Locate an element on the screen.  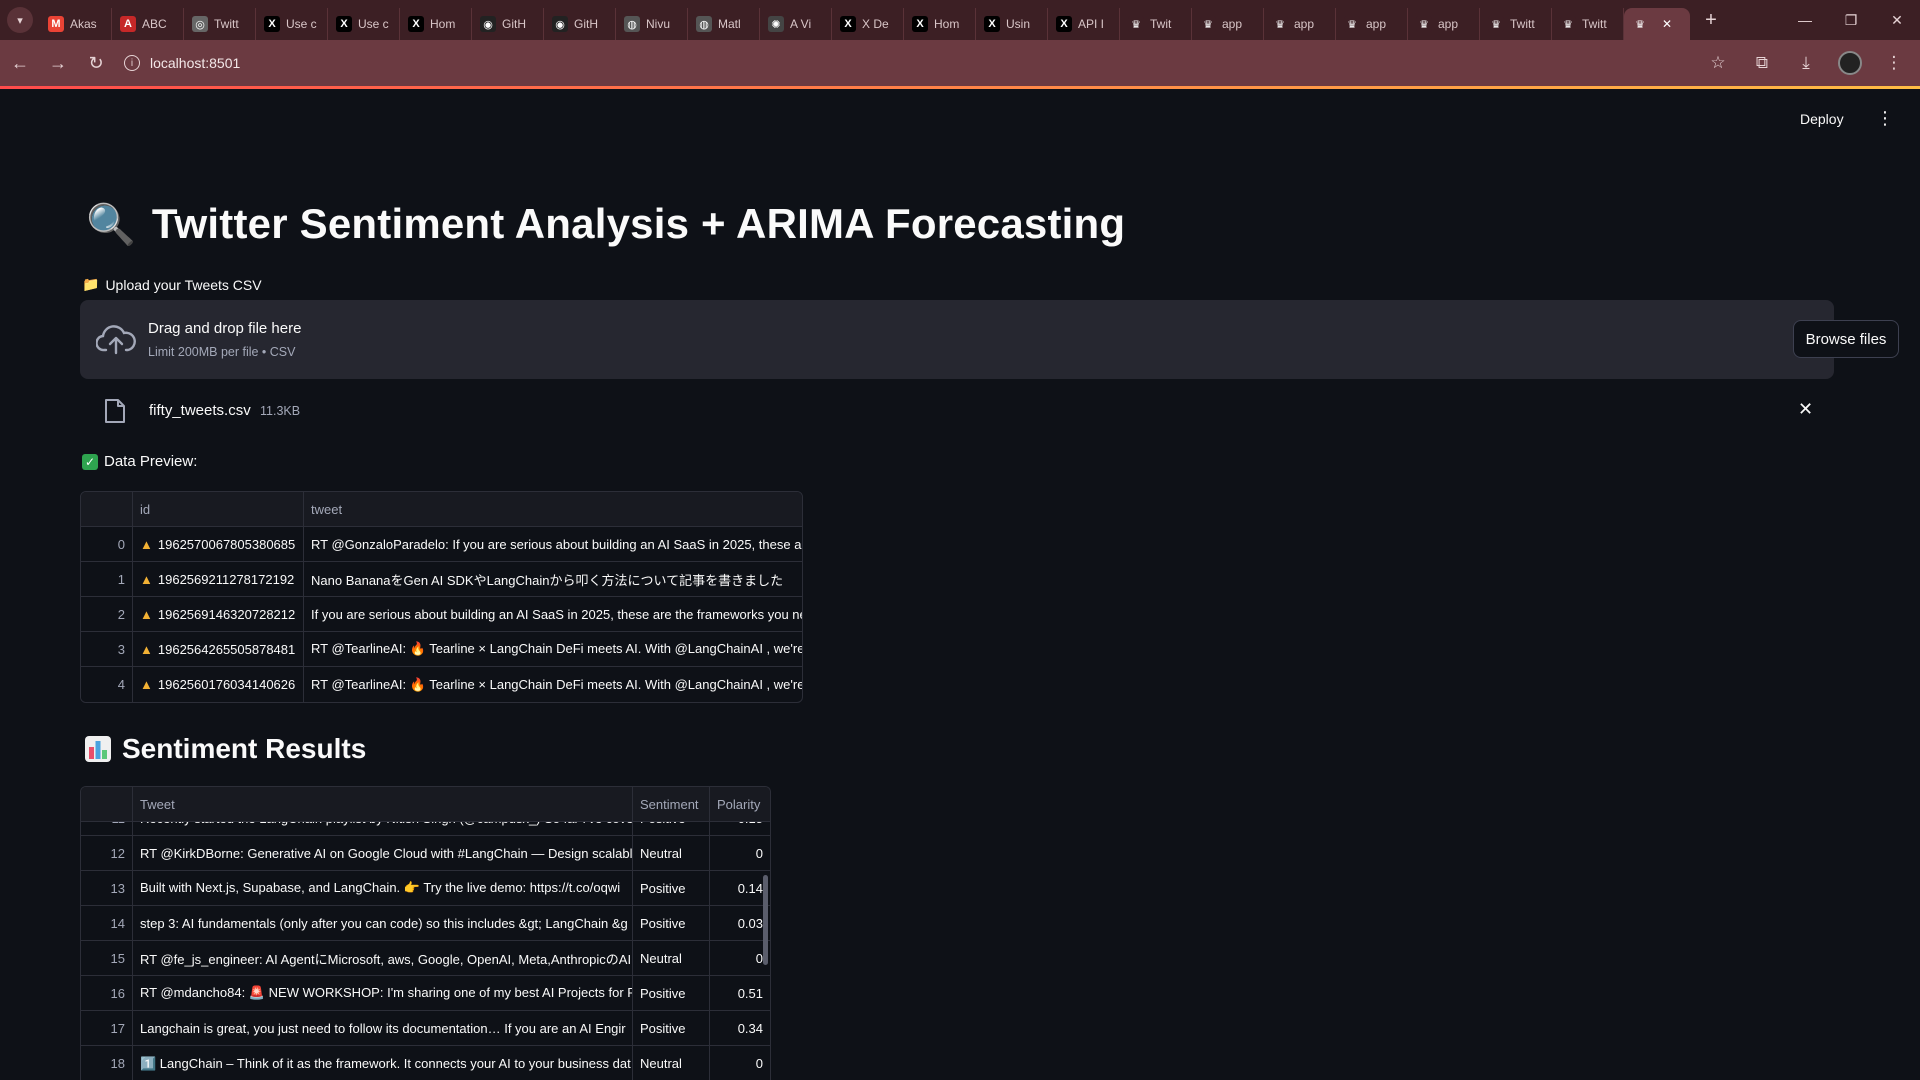
id-cell: ▲ 1962564265505878481 is located at coordinates (218, 649).